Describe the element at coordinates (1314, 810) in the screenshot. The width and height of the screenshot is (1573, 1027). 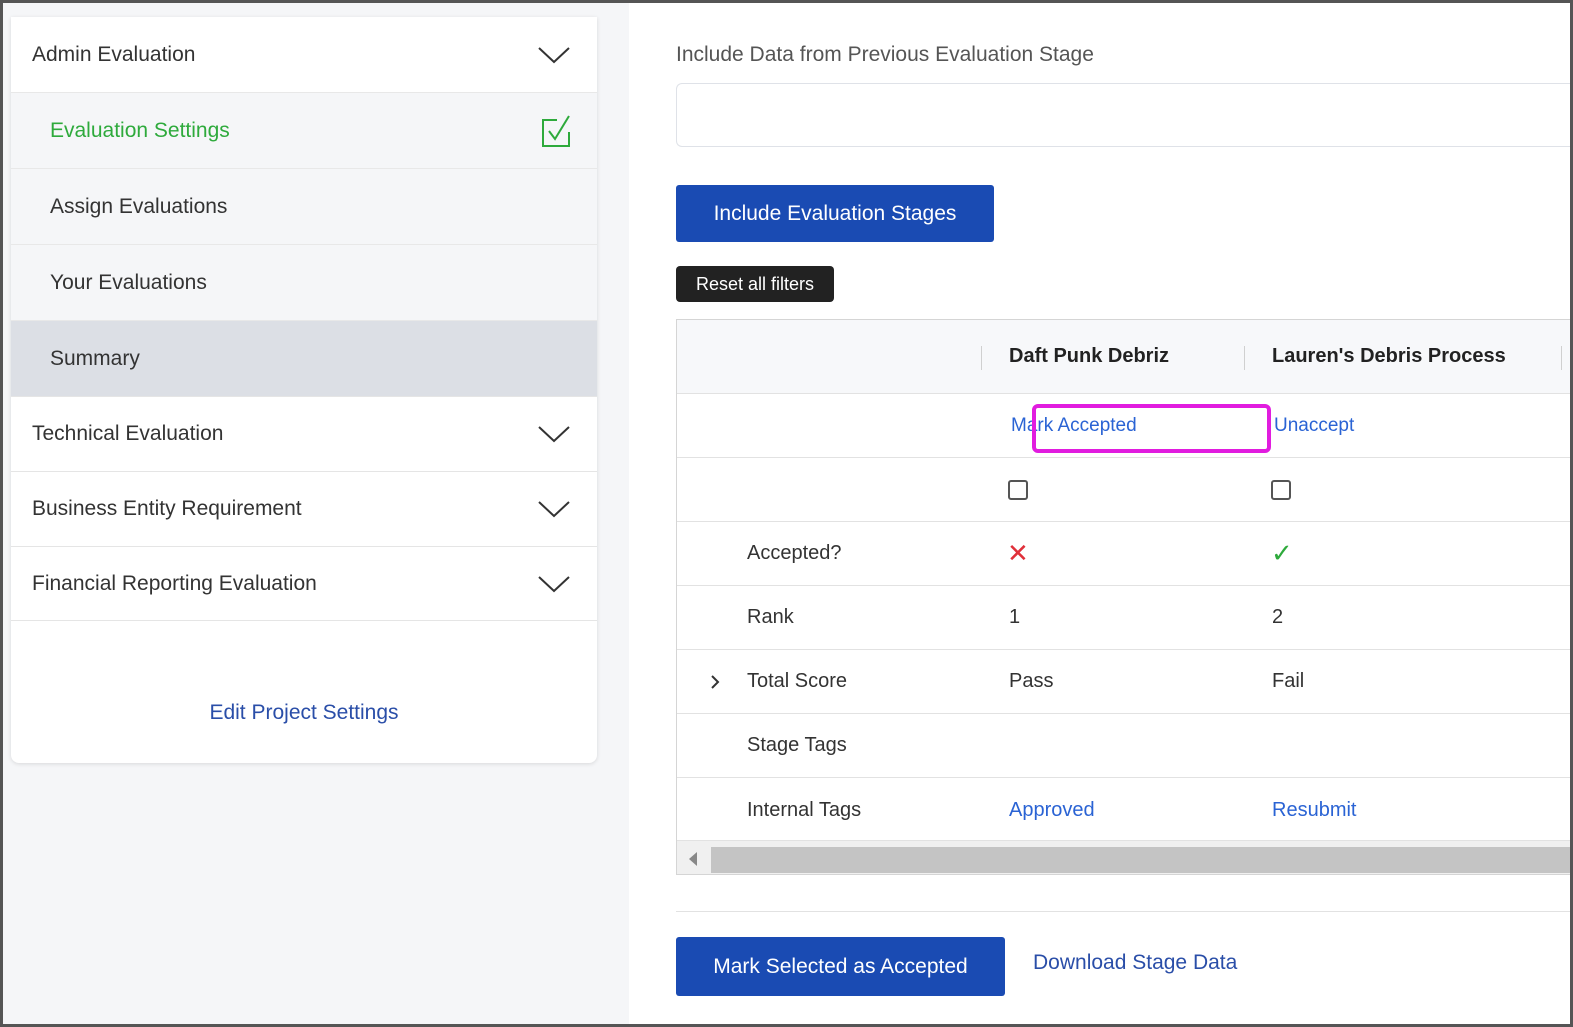
I see `tag-link-resubmit: Resubmit` at that location.